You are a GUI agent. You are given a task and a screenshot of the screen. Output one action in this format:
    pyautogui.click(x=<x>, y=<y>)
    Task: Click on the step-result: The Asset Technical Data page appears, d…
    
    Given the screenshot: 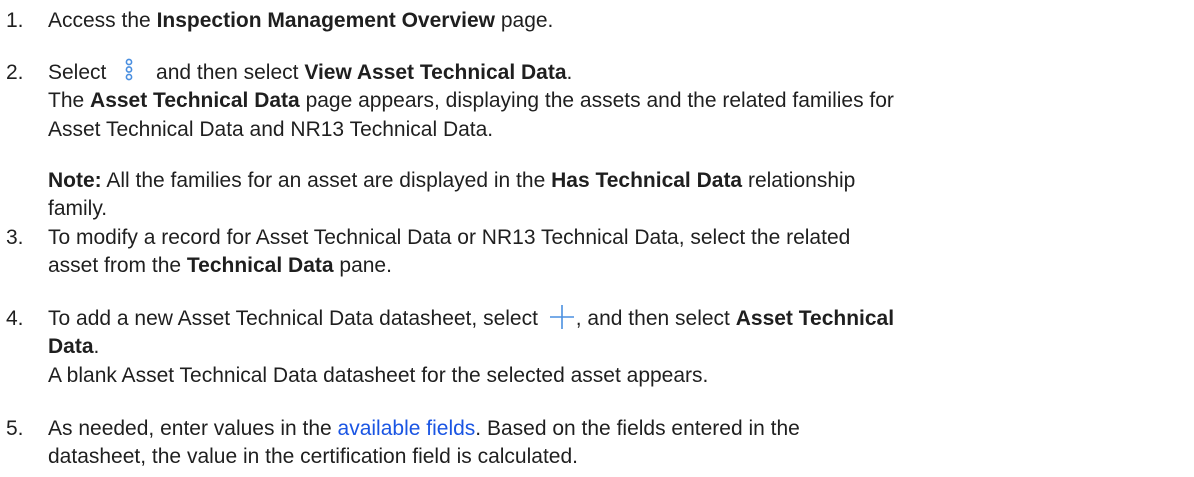 What is the action you would take?
    pyautogui.click(x=471, y=100)
    